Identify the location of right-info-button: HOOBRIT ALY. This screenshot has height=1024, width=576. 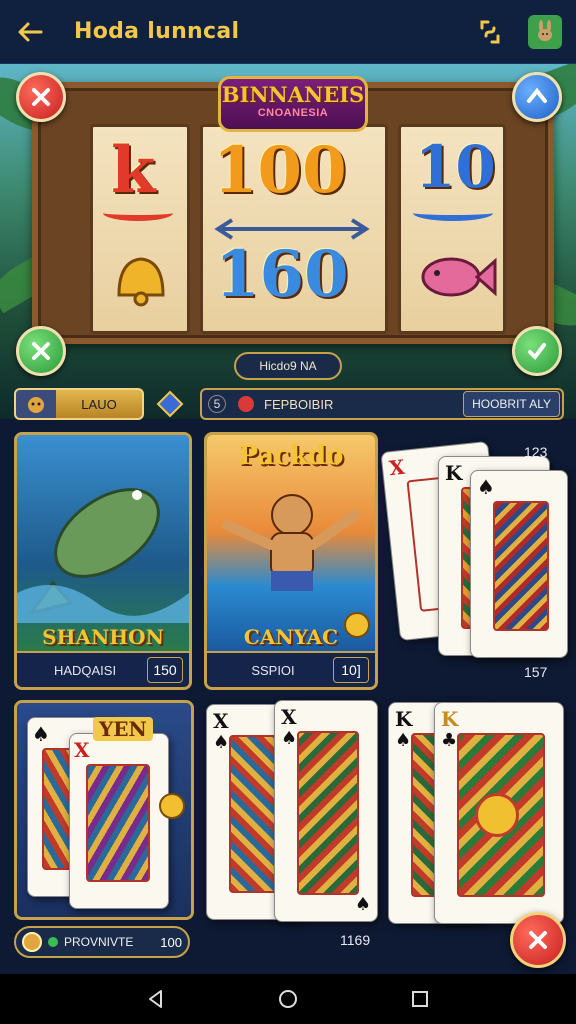
(511, 404).